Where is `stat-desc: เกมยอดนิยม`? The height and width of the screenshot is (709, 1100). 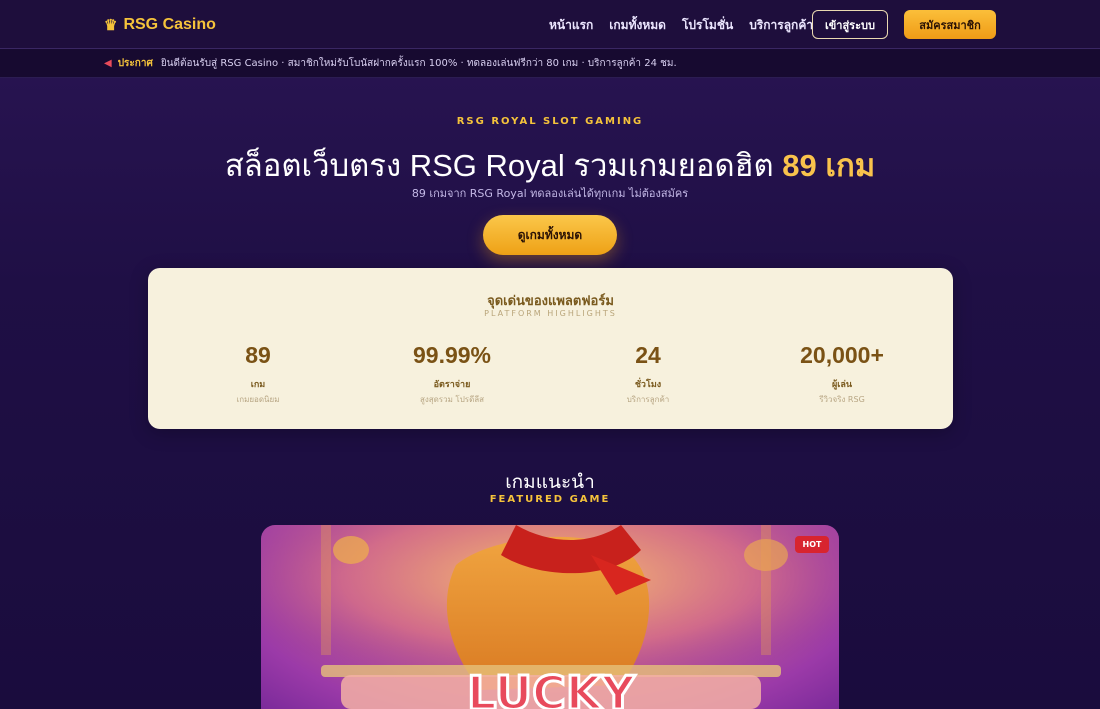 stat-desc: เกมยอดนิยม is located at coordinates (258, 399).